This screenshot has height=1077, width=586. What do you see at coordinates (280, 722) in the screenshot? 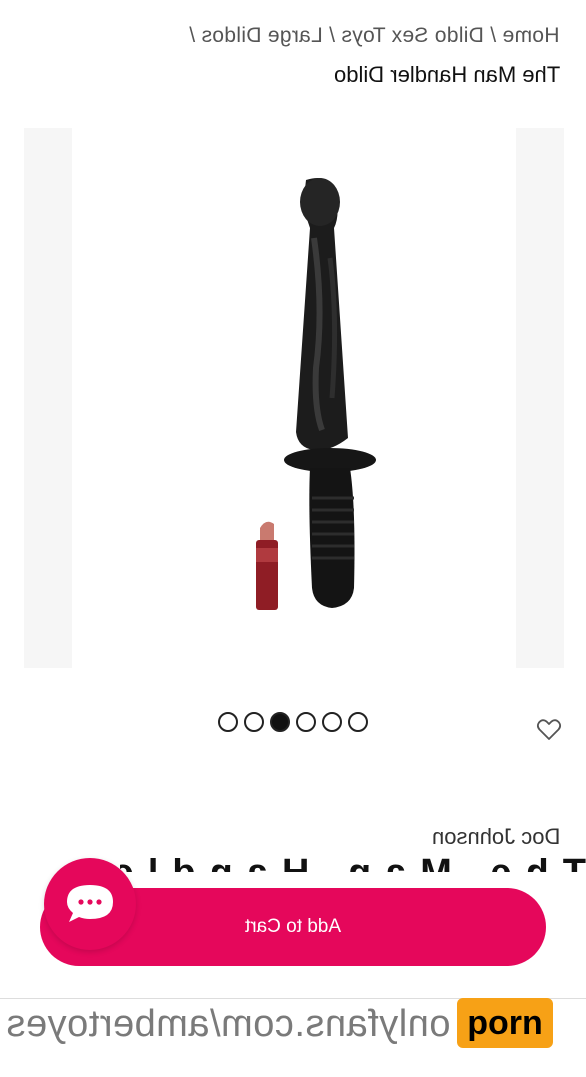
I see `pagination-dot-active` at bounding box center [280, 722].